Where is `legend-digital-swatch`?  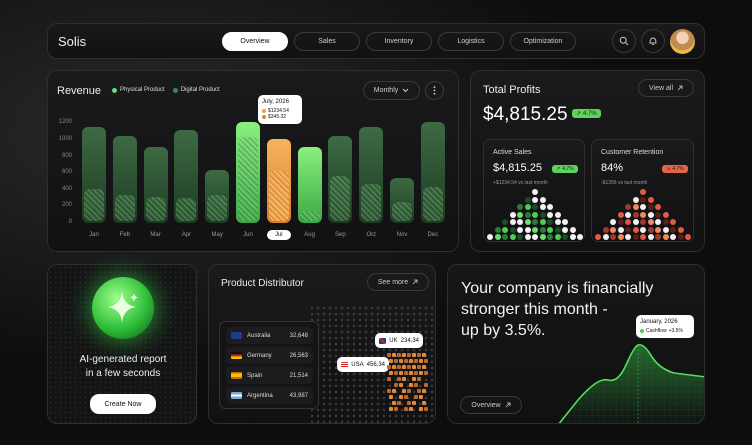 legend-digital-swatch is located at coordinates (175, 90).